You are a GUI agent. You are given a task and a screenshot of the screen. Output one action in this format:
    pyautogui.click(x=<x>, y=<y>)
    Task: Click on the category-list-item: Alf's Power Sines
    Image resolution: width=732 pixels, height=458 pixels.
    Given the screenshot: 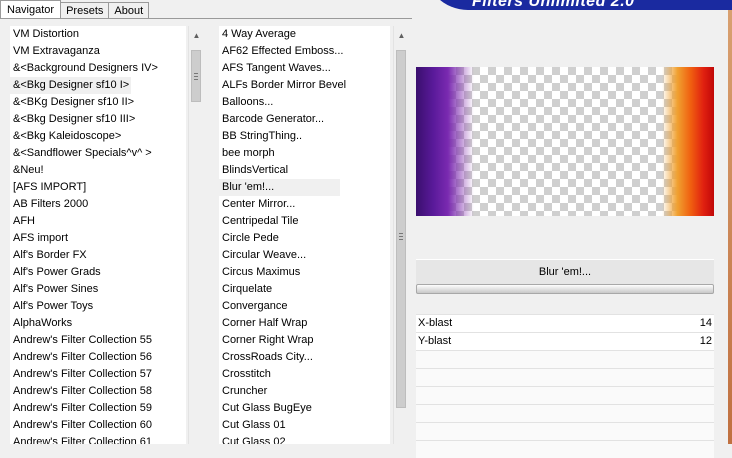 What is the action you would take?
    pyautogui.click(x=84, y=289)
    